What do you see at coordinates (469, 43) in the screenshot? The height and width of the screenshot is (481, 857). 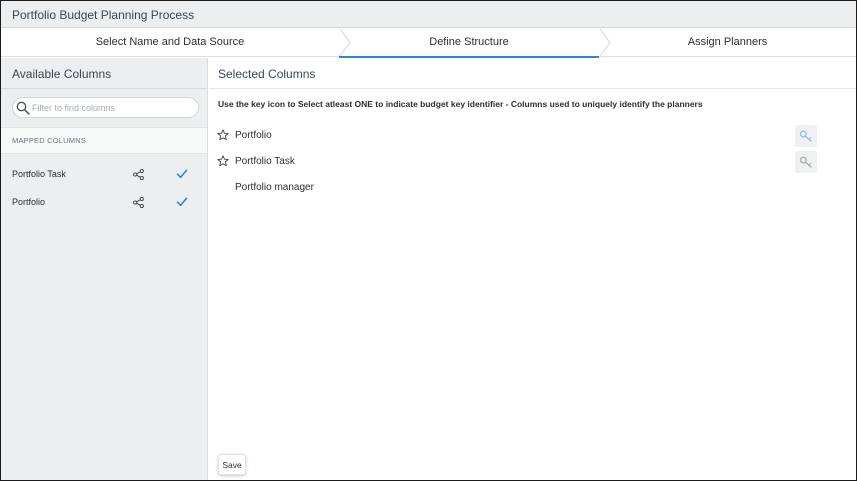 I see `step-define-structure: Define Structure` at bounding box center [469, 43].